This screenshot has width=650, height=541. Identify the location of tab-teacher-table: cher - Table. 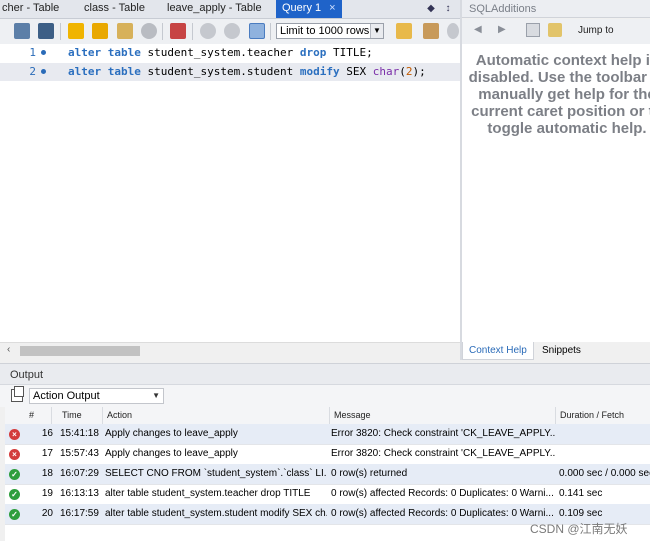
(30, 9).